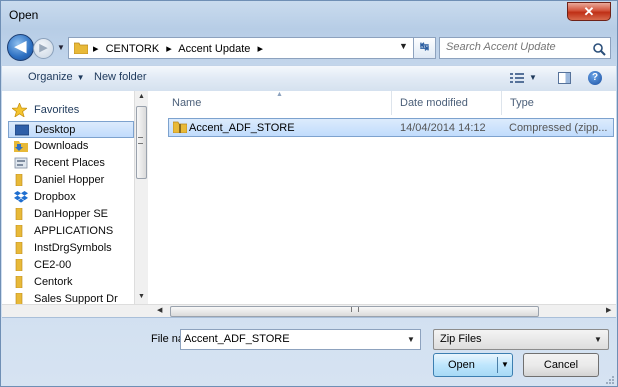  I want to click on sidebar-item-daniel-hopper: Daniel Hopper, so click(71, 180).